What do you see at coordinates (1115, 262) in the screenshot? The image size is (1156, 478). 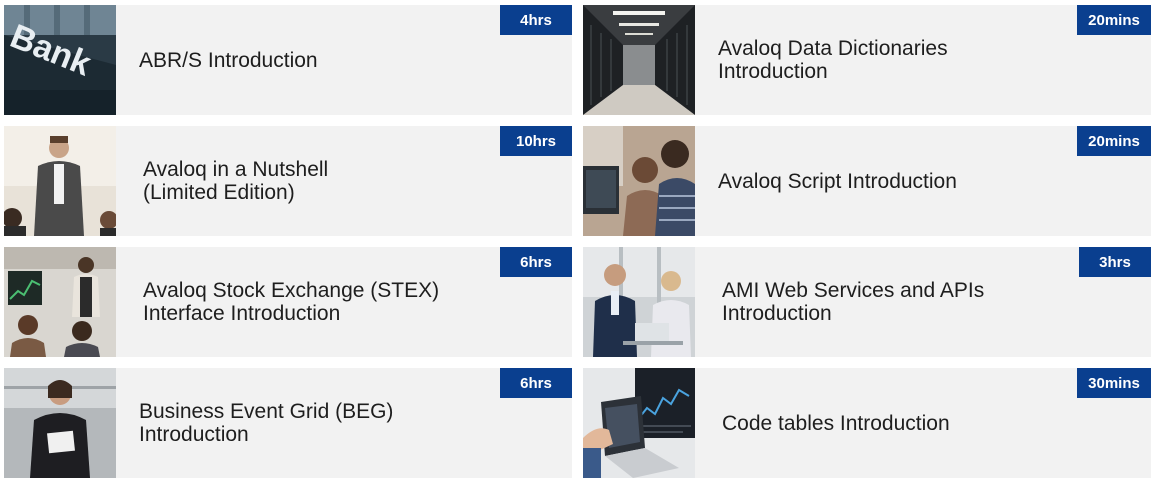 I see `duration-badge: 3hrs` at bounding box center [1115, 262].